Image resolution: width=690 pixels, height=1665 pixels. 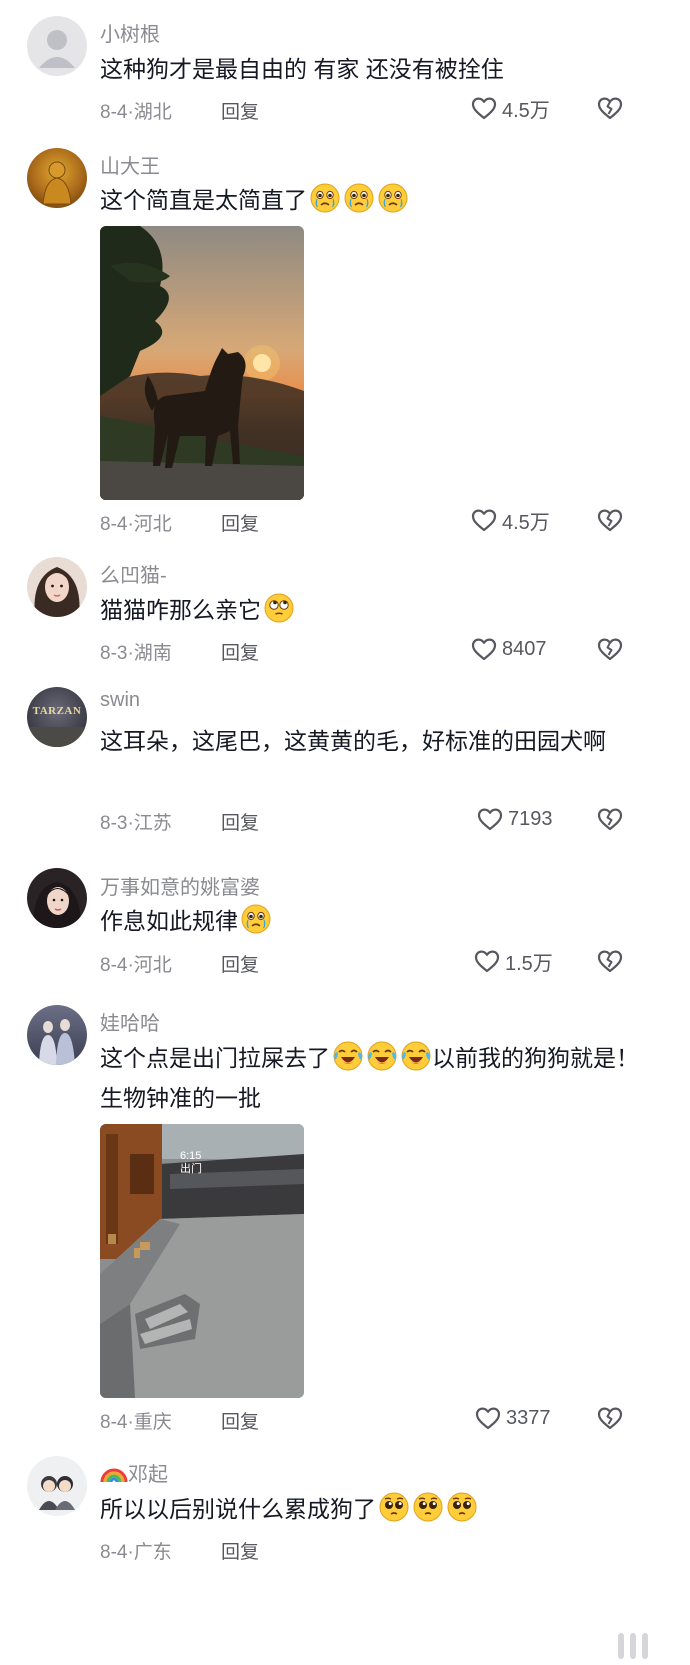 I want to click on comment-text-part-1: 这个点是出门拉屎去了, so click(x=215, y=1058).